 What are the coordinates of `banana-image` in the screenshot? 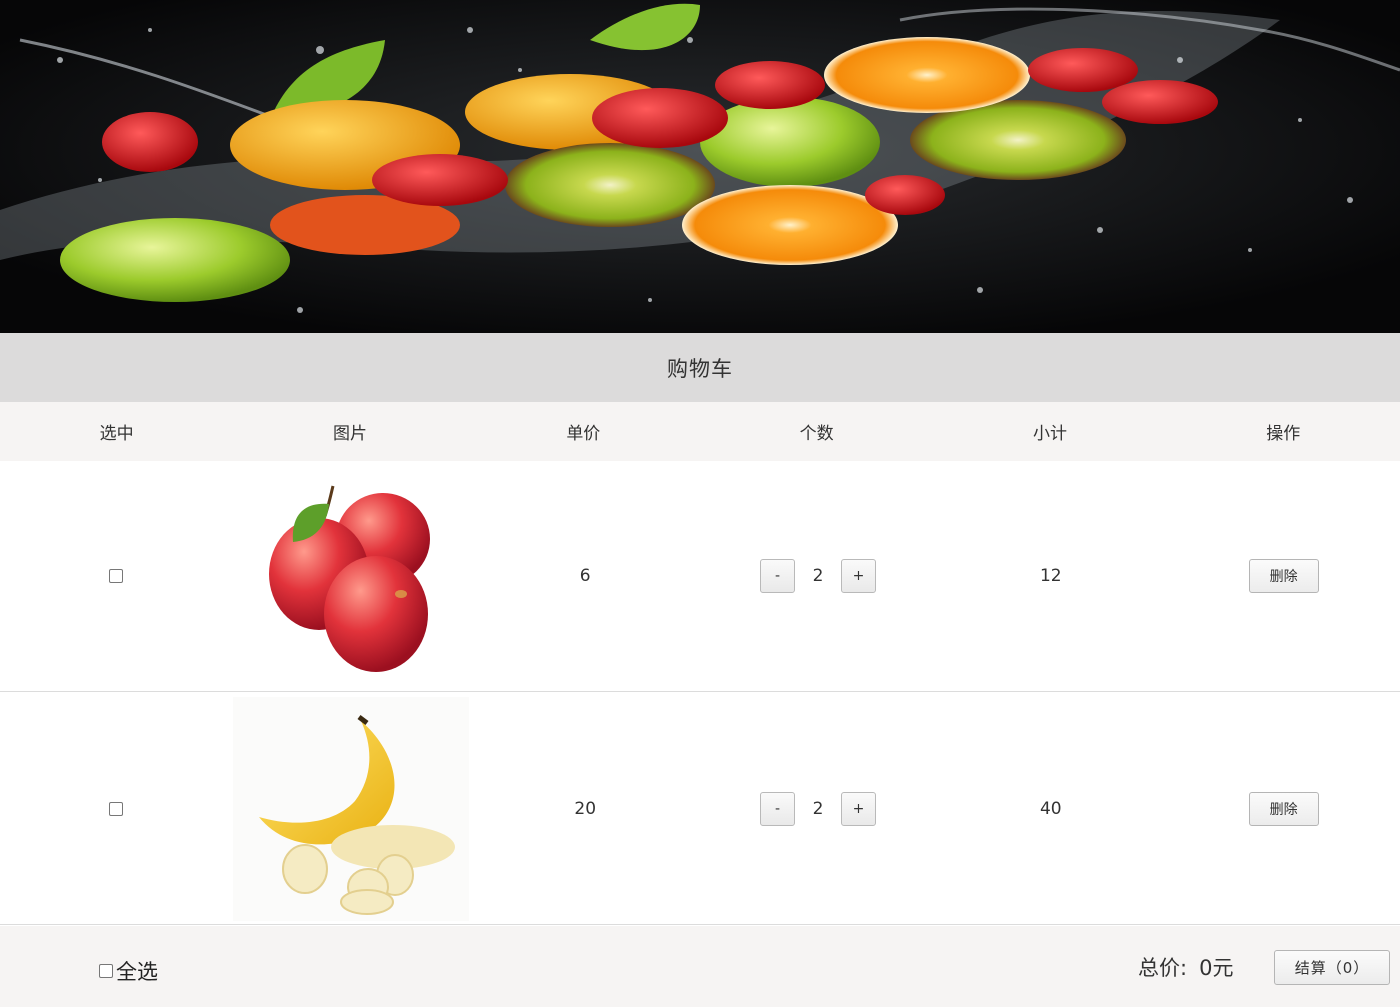 It's located at (350, 808).